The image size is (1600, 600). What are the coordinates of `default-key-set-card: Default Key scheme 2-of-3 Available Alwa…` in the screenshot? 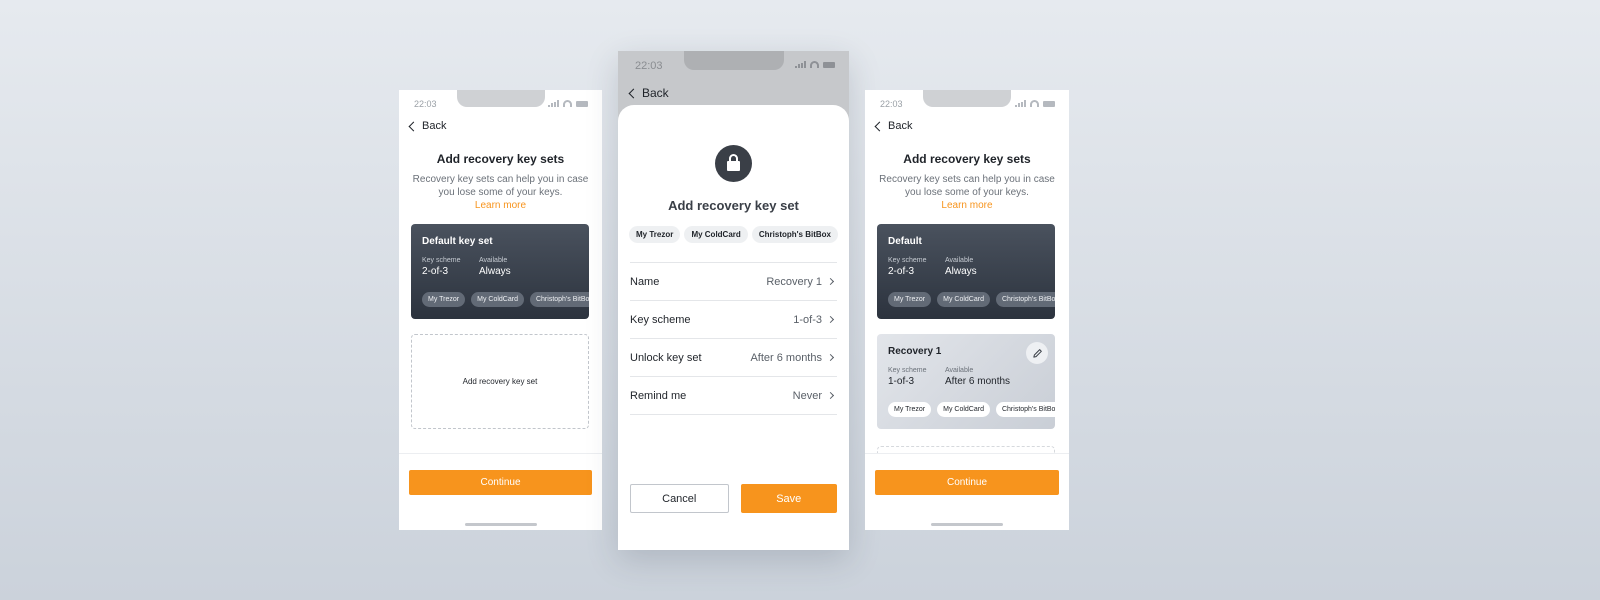 It's located at (966, 271).